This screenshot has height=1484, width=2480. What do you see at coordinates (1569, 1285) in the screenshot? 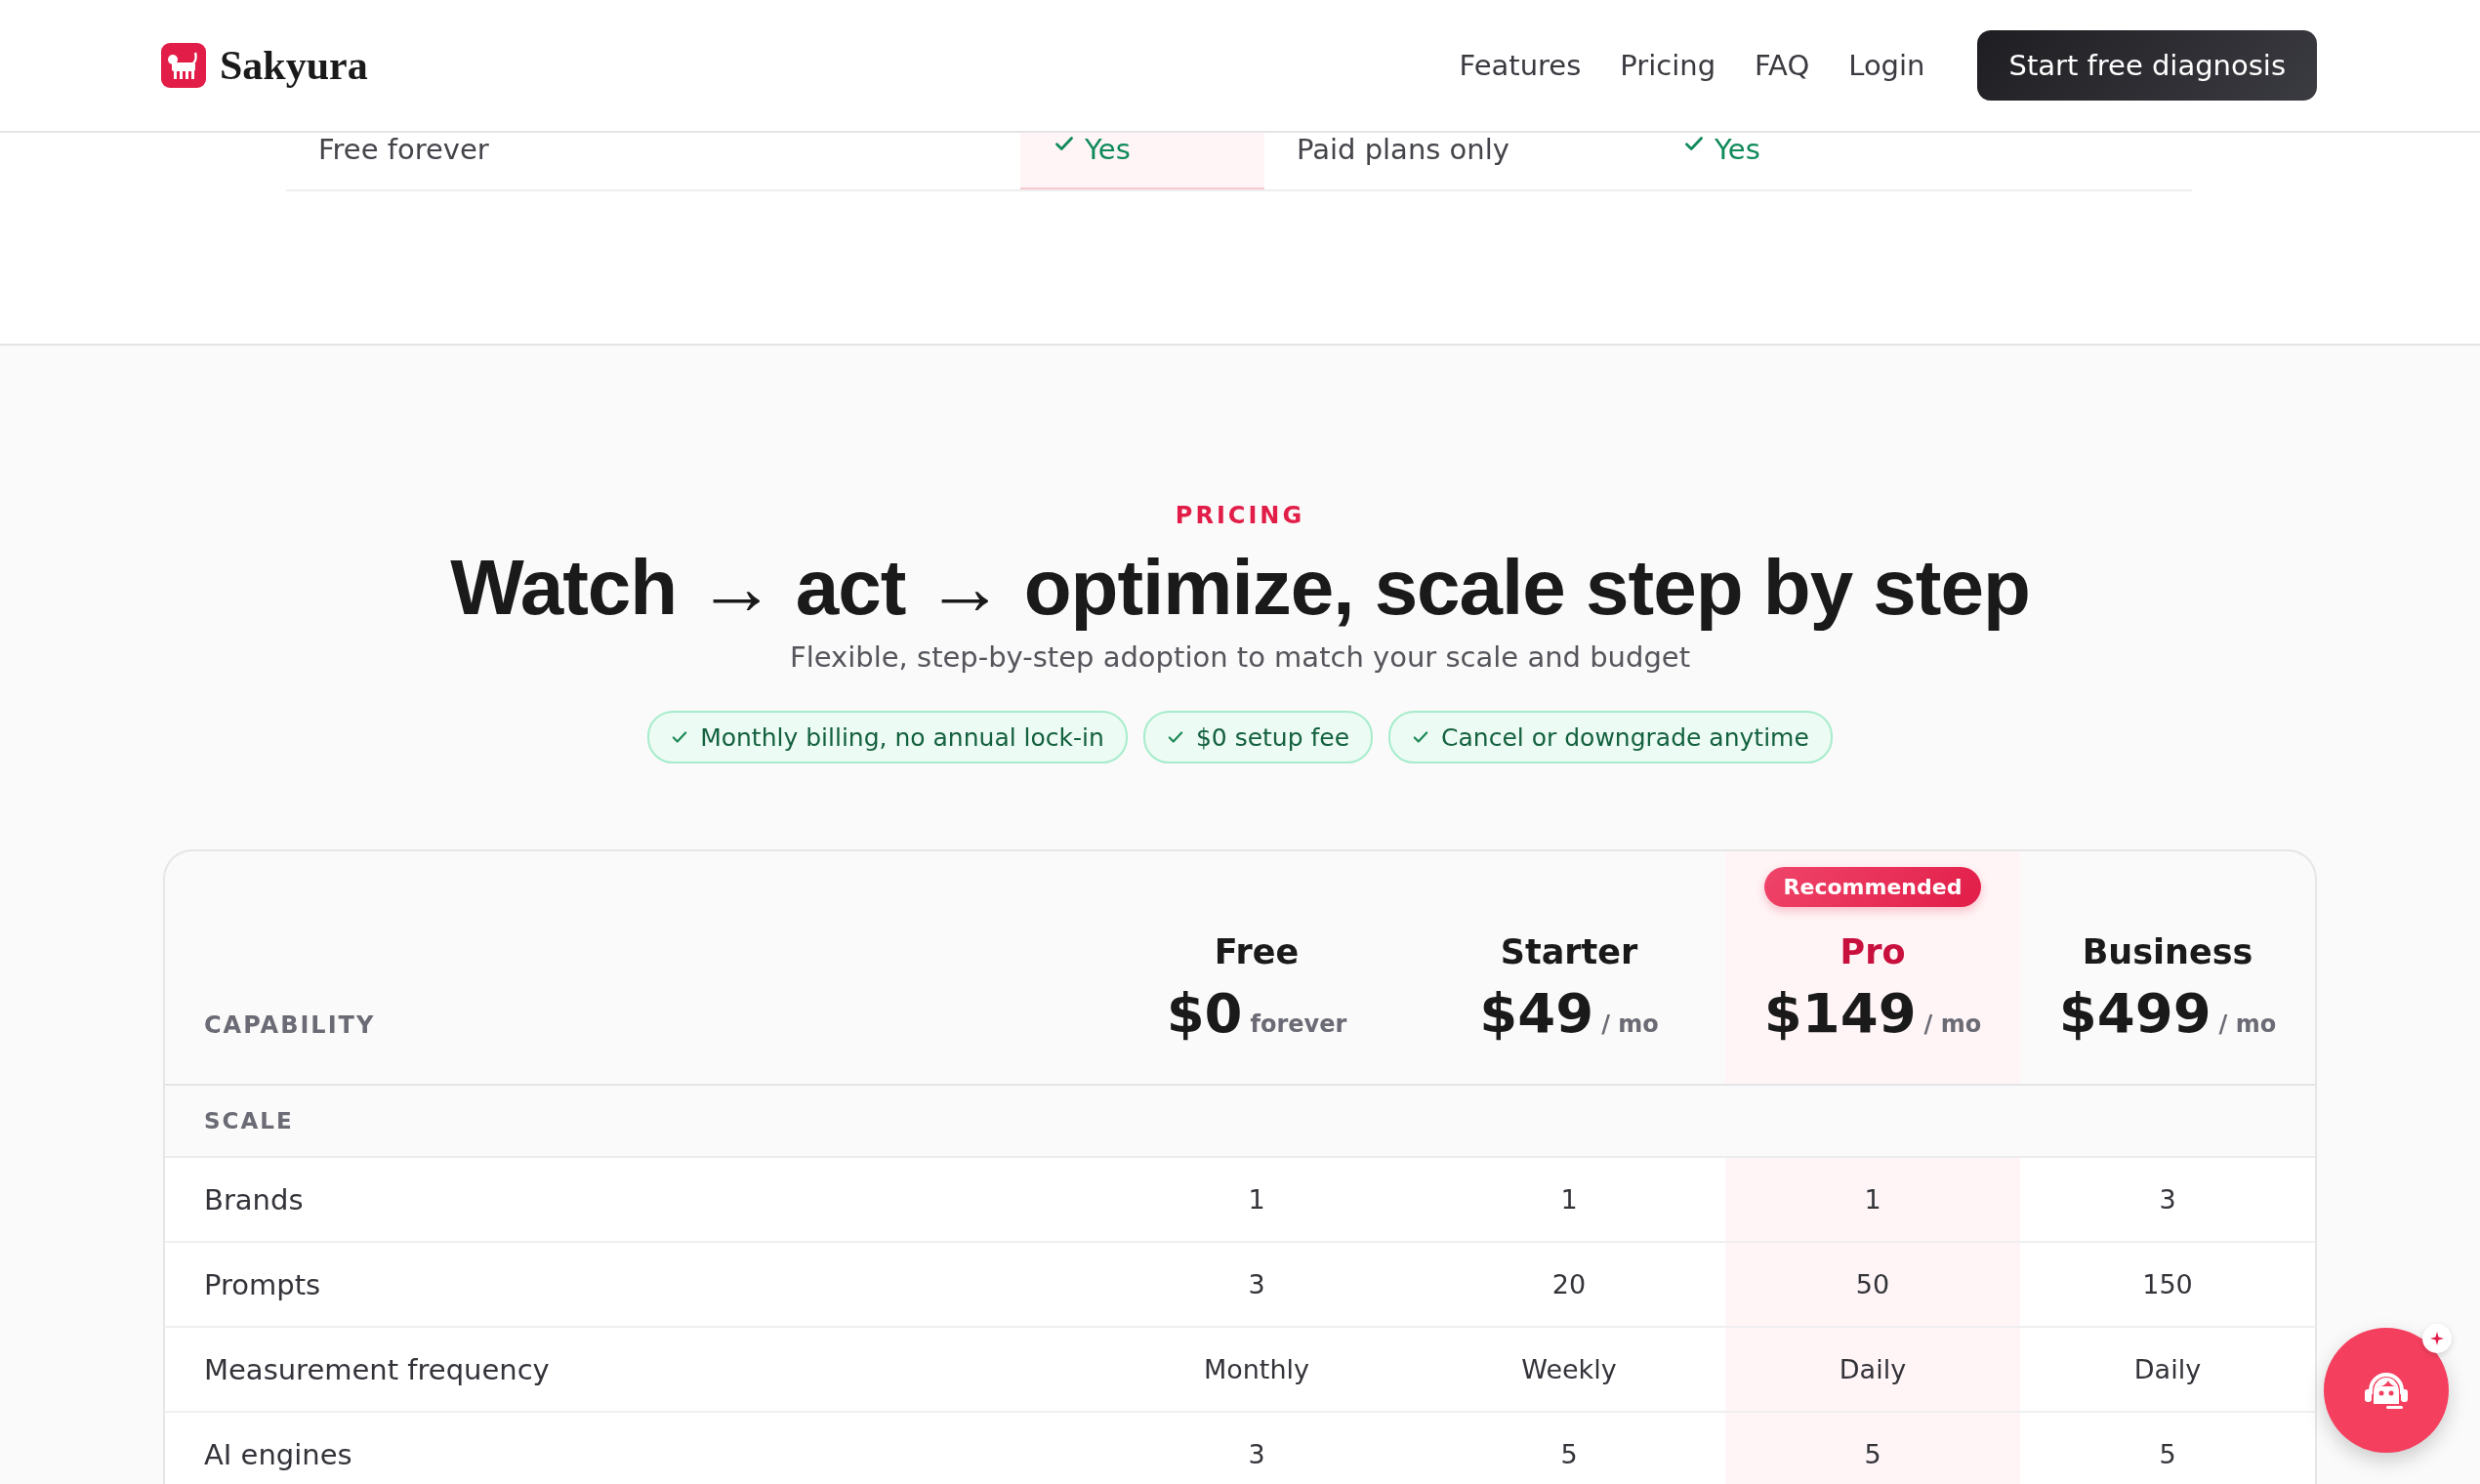
I see `table-cell-text: 20` at bounding box center [1569, 1285].